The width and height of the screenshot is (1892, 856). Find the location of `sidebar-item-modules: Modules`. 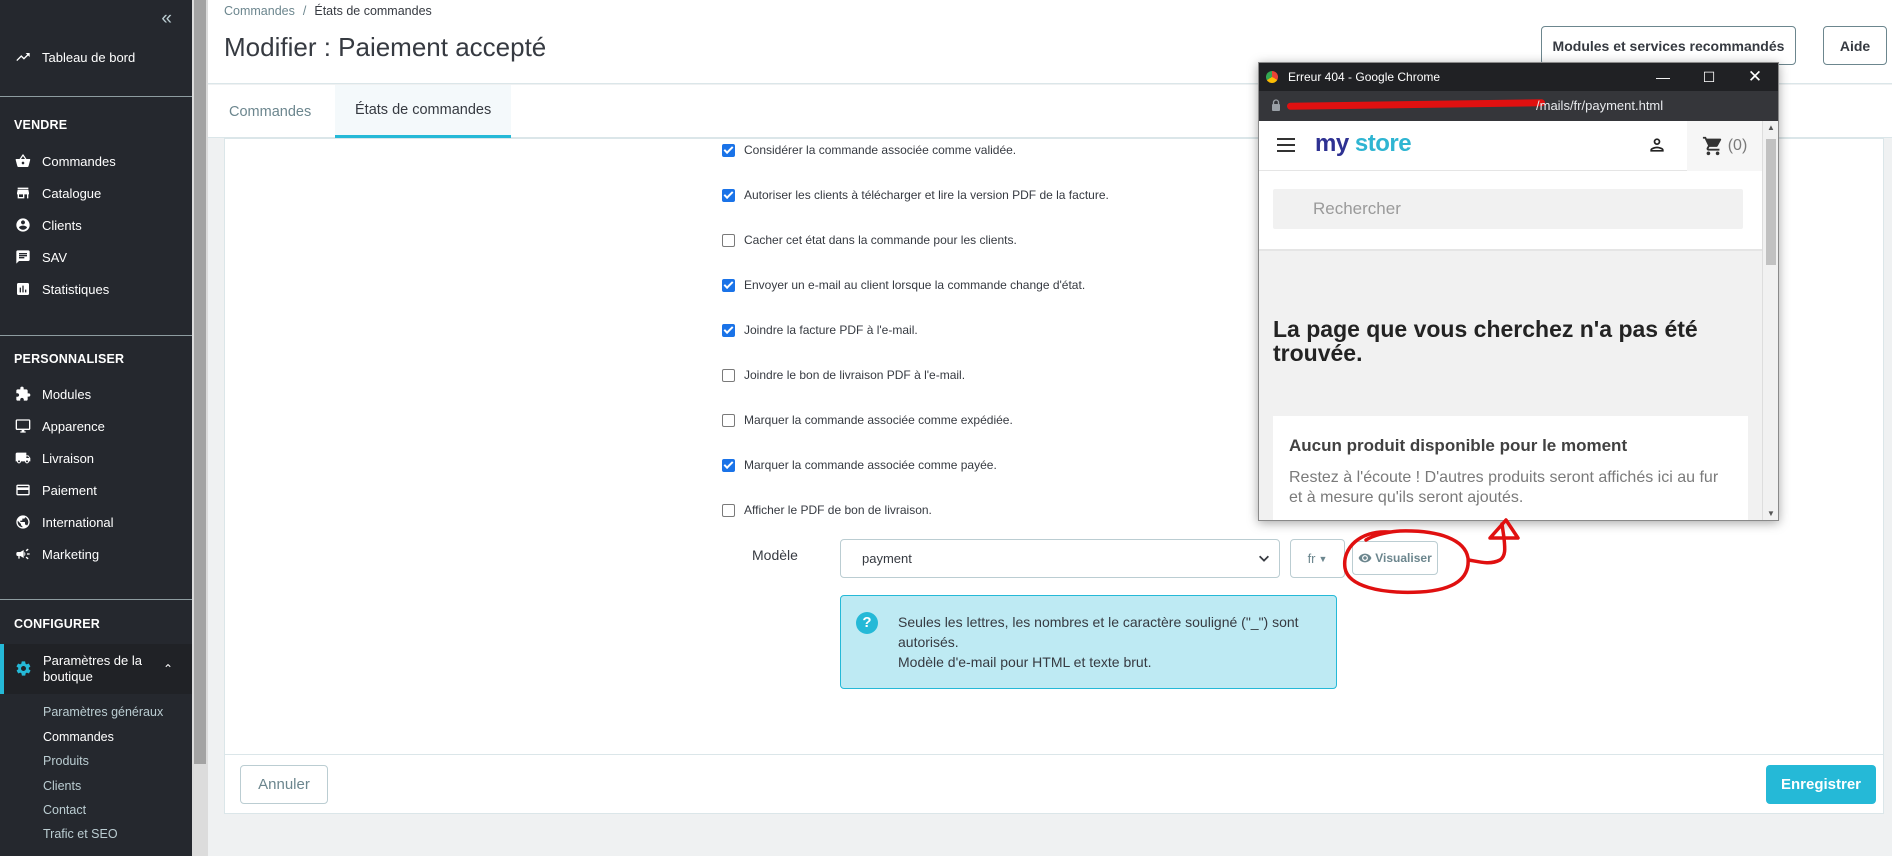

sidebar-item-modules: Modules is located at coordinates (96, 394).